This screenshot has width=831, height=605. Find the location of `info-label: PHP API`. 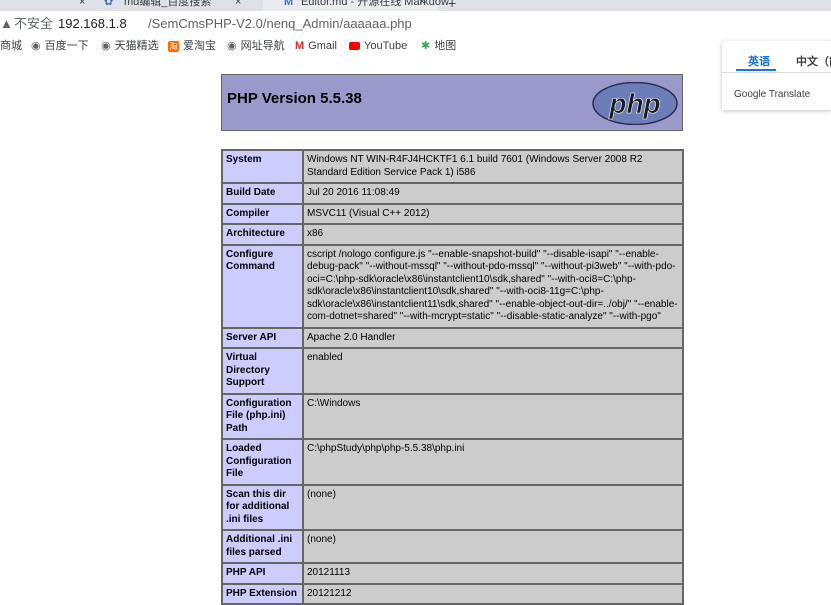

info-label: PHP API is located at coordinates (262, 573).